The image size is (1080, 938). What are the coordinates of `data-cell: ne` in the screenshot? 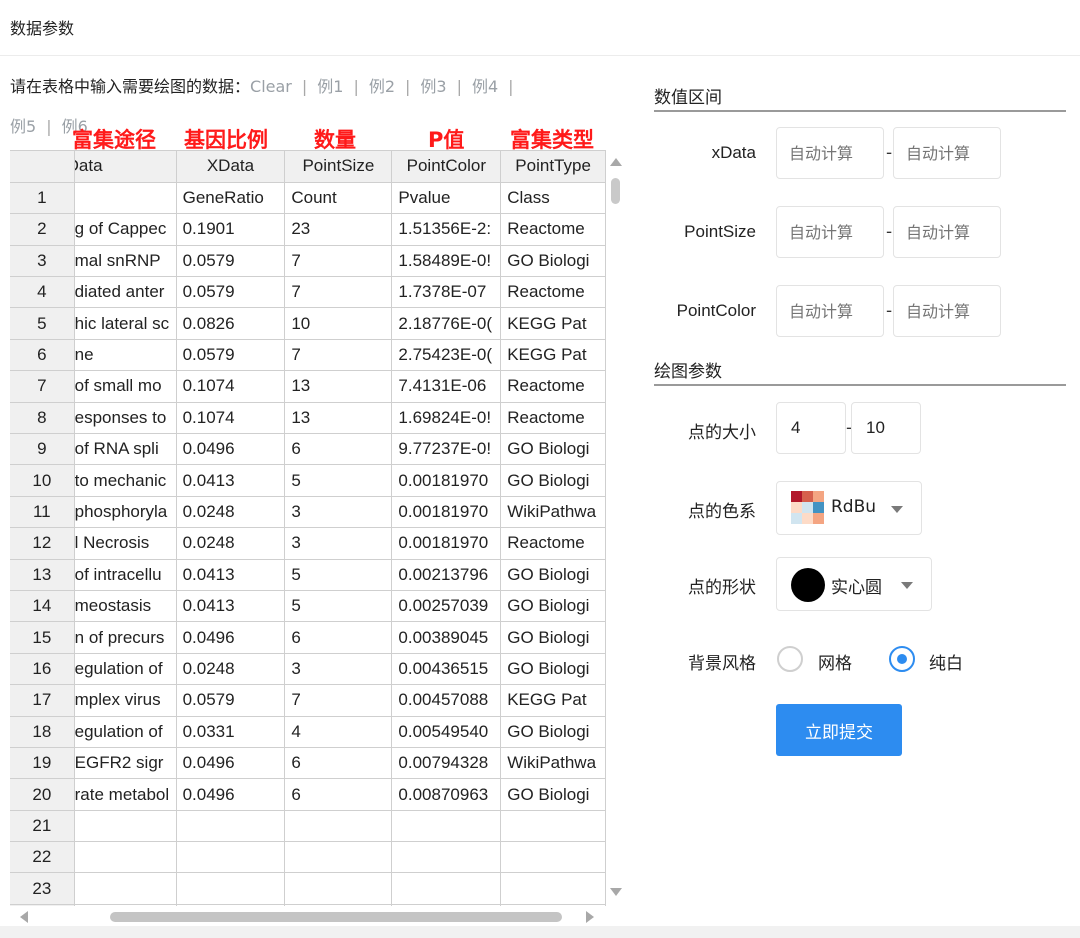 It's located at (125, 355).